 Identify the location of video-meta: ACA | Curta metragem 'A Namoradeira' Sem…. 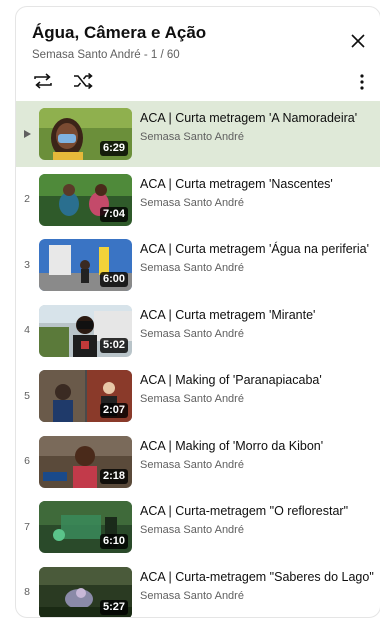
(258, 126).